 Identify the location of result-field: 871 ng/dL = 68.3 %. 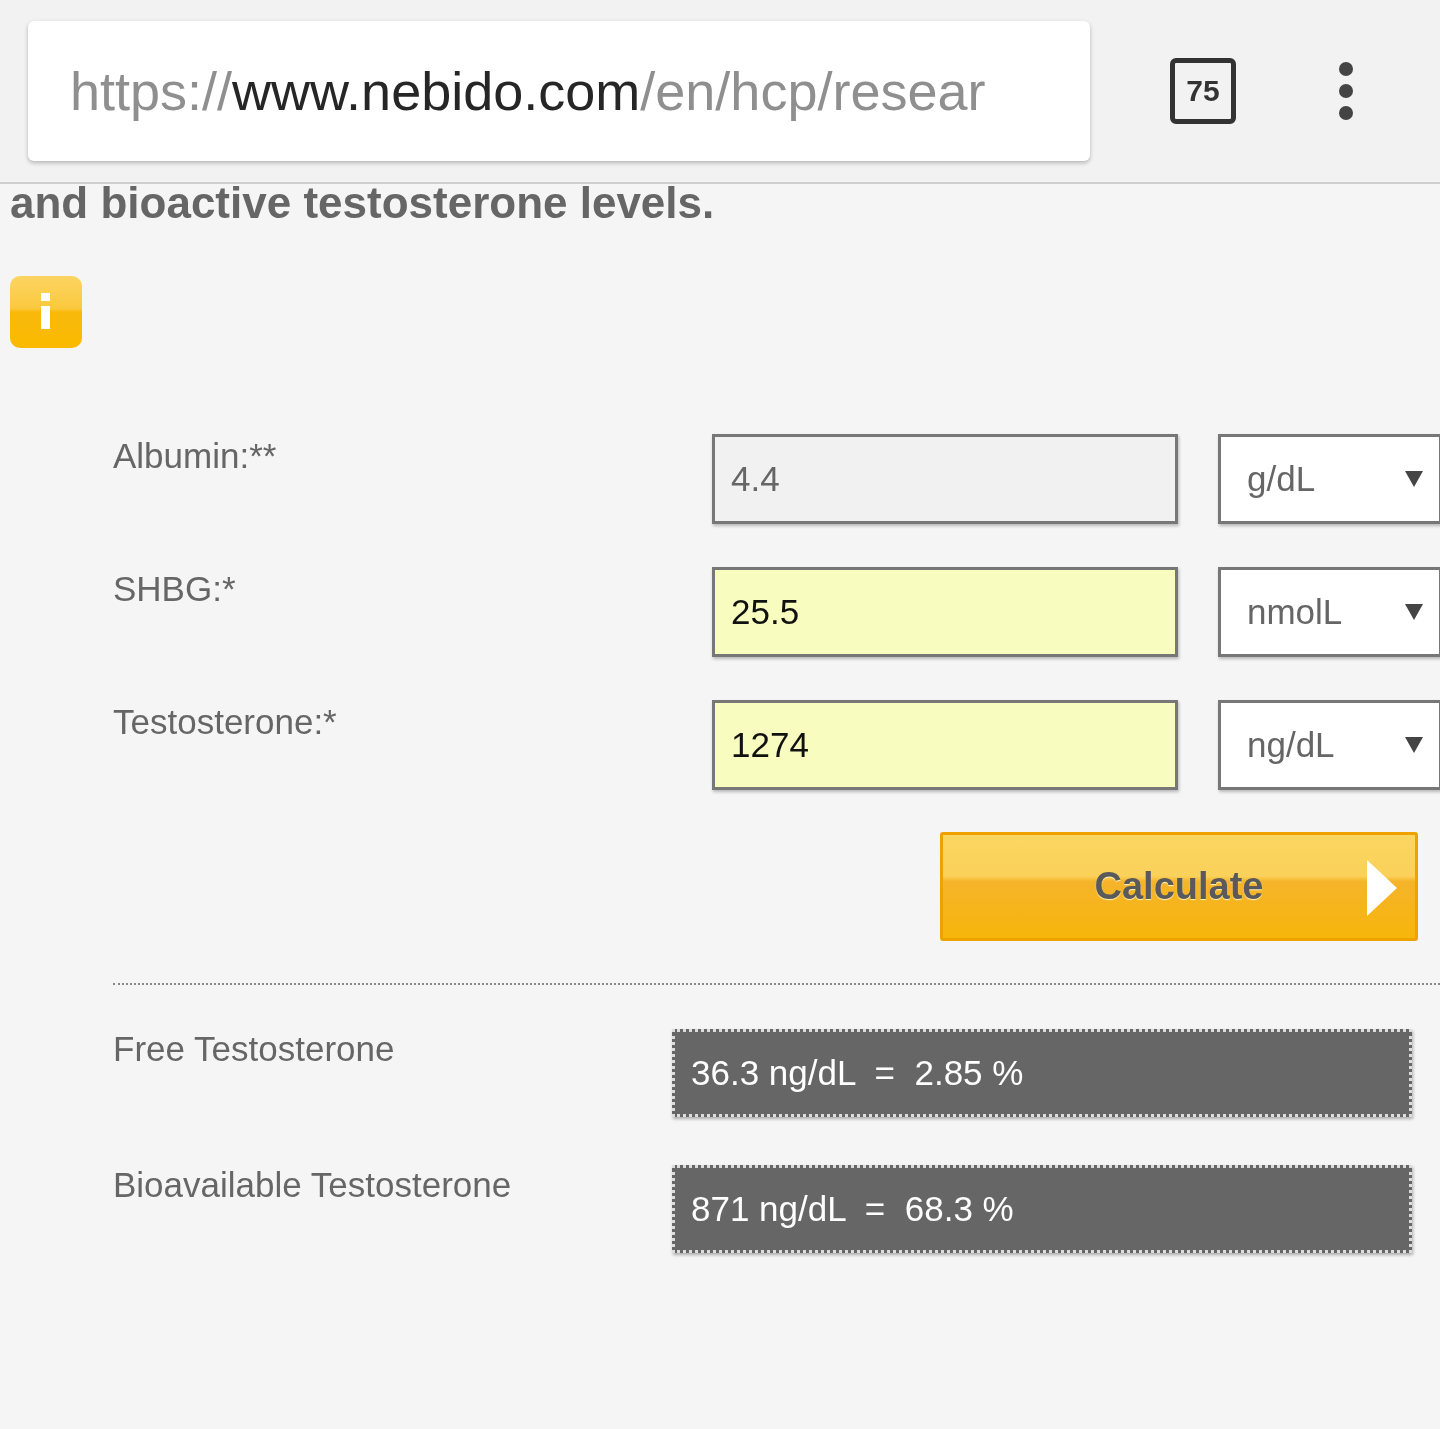
(1042, 1209).